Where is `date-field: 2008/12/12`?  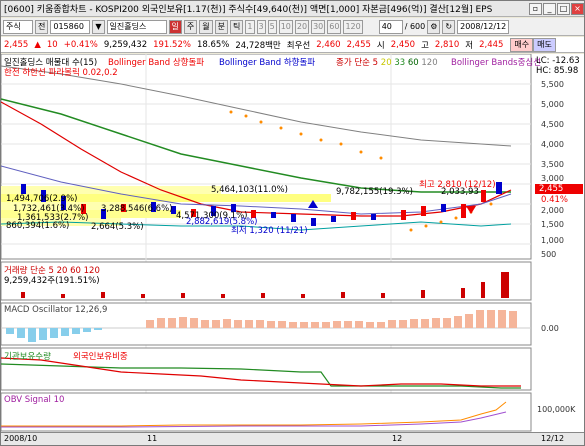 date-field: 2008/12/12 is located at coordinates (483, 26).